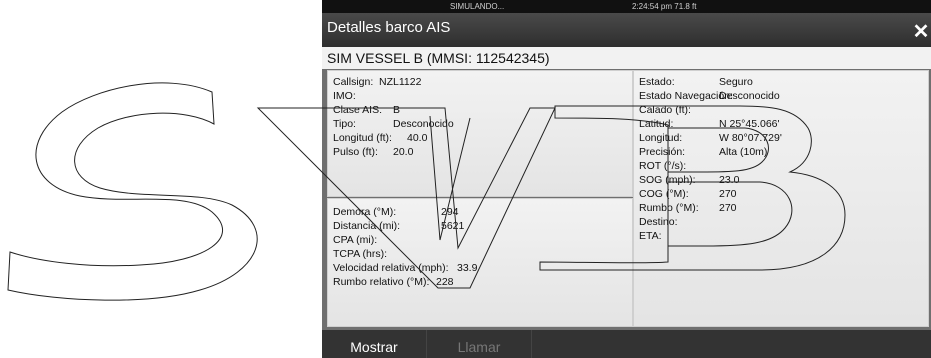 Image resolution: width=931 pixels, height=358 pixels. What do you see at coordinates (417, 138) in the screenshot?
I see `field-value: 40.0` at bounding box center [417, 138].